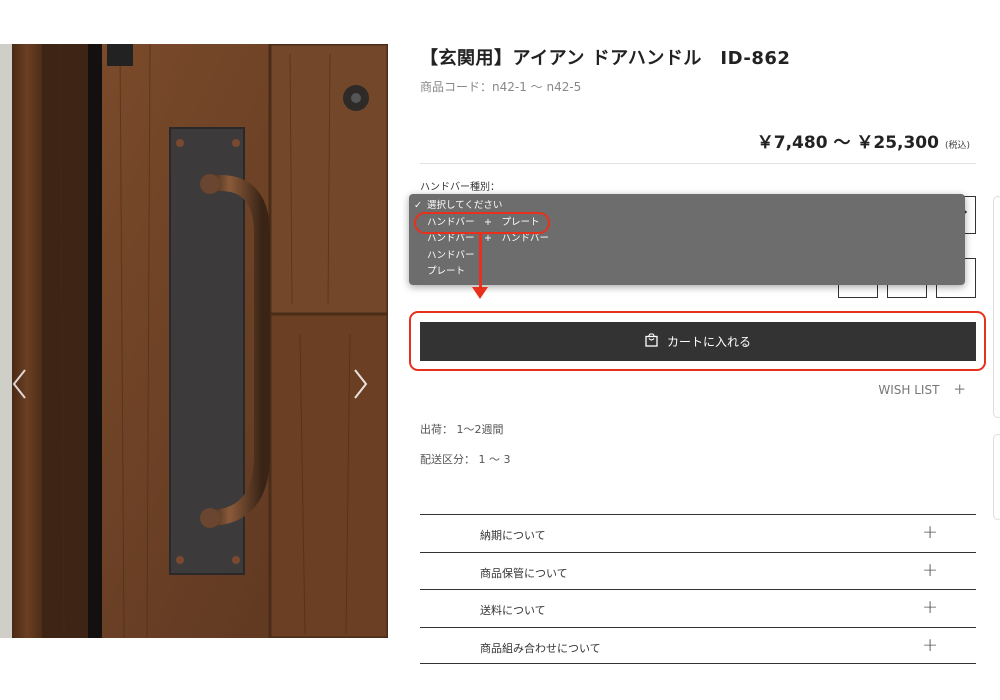  What do you see at coordinates (687, 256) in the screenshot?
I see `dropdown-option-handlebar: ハンドバー` at bounding box center [687, 256].